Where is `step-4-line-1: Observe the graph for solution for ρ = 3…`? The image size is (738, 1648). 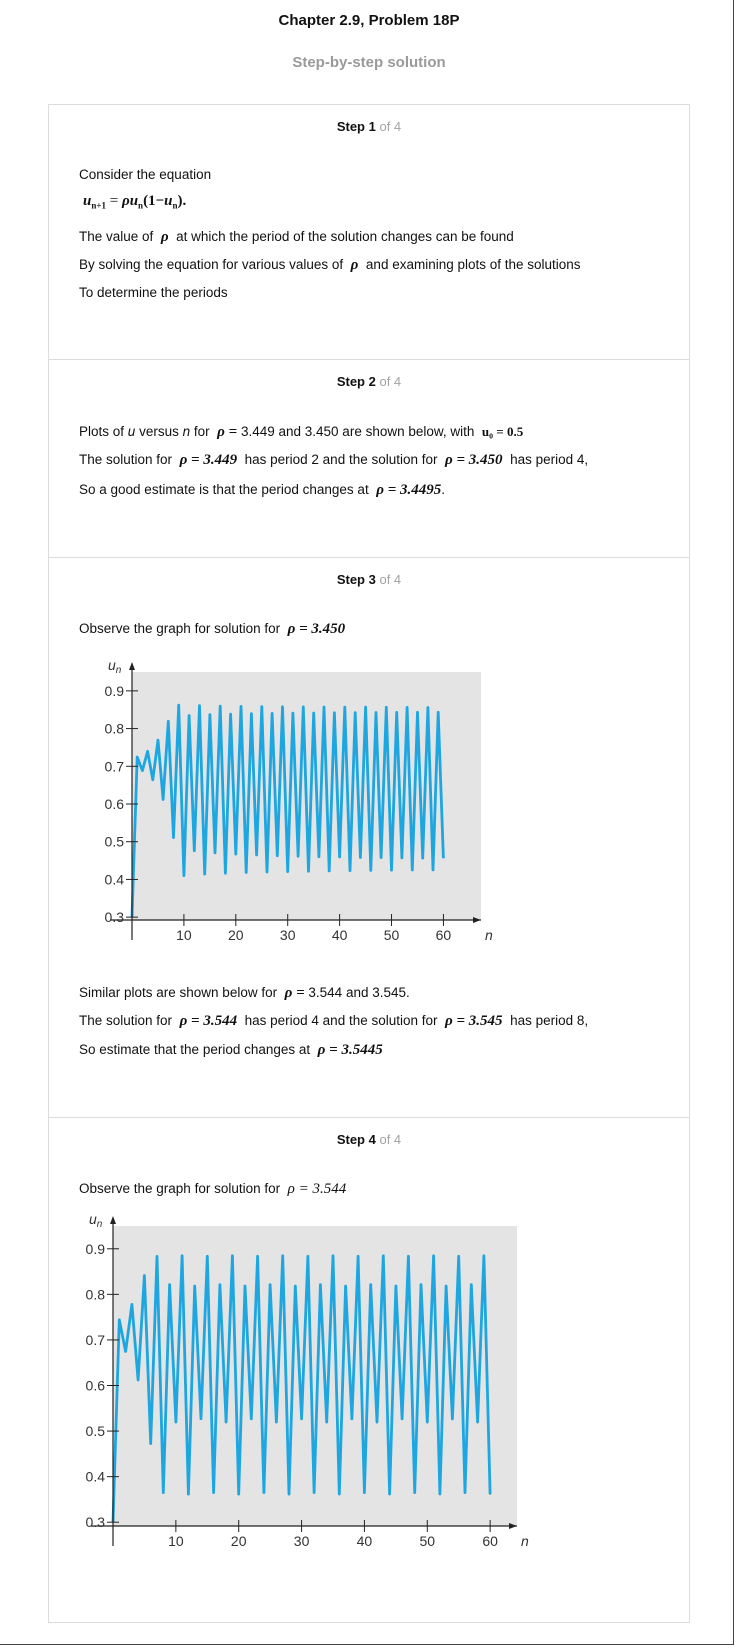
step-4-line-1: Observe the graph for solution for ρ = 3… is located at coordinates (213, 1189).